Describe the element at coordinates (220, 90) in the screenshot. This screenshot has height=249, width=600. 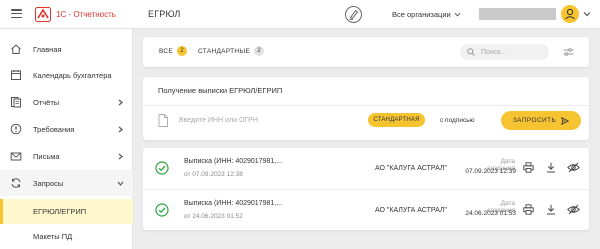
I see `request-title: Получение выписки ЕГРЮЛ/ЕГРИП` at that location.